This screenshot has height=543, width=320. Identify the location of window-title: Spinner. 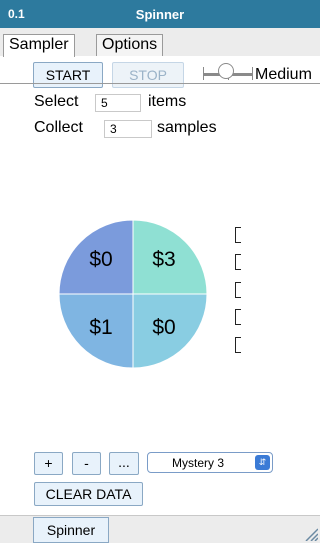
(160, 14).